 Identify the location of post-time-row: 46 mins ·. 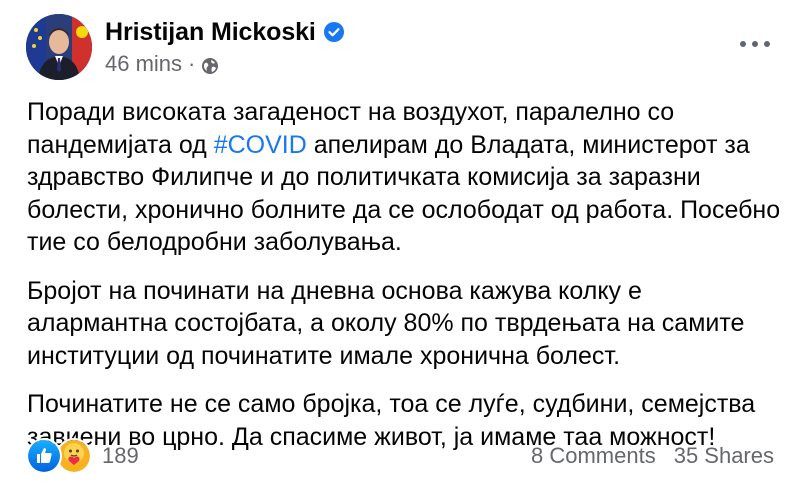
(224, 64).